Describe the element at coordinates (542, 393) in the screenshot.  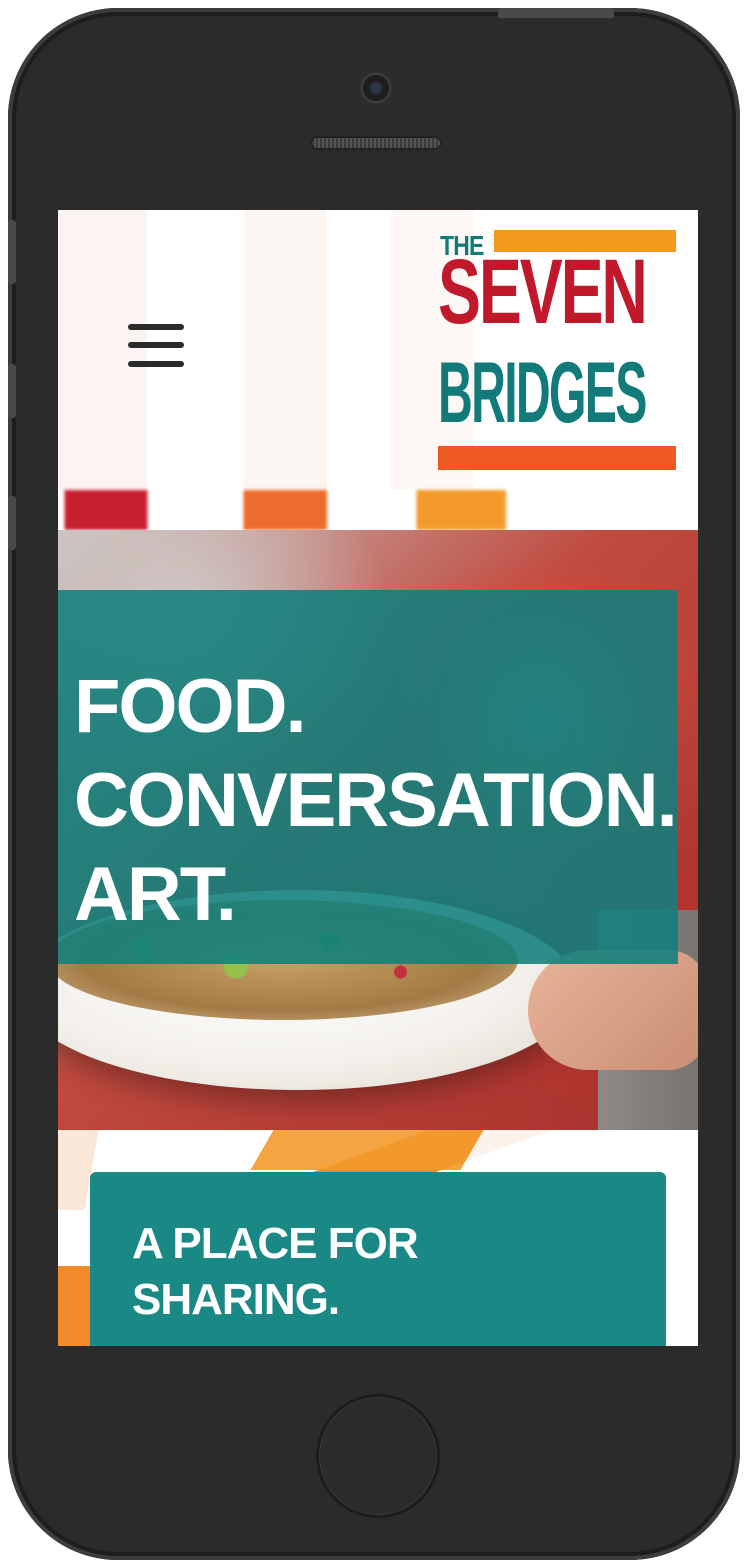
I see `logo-bridges-text: BRIDGES` at that location.